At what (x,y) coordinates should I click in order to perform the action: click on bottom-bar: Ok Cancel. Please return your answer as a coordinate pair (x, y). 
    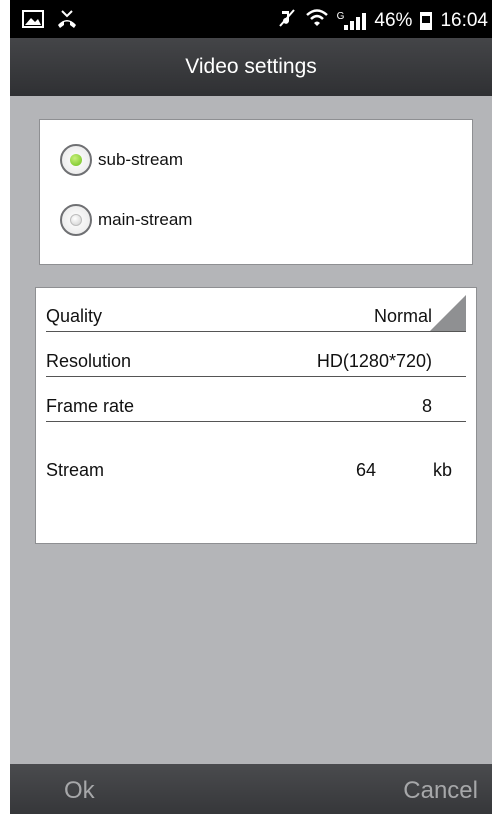
    Looking at the image, I should click on (251, 789).